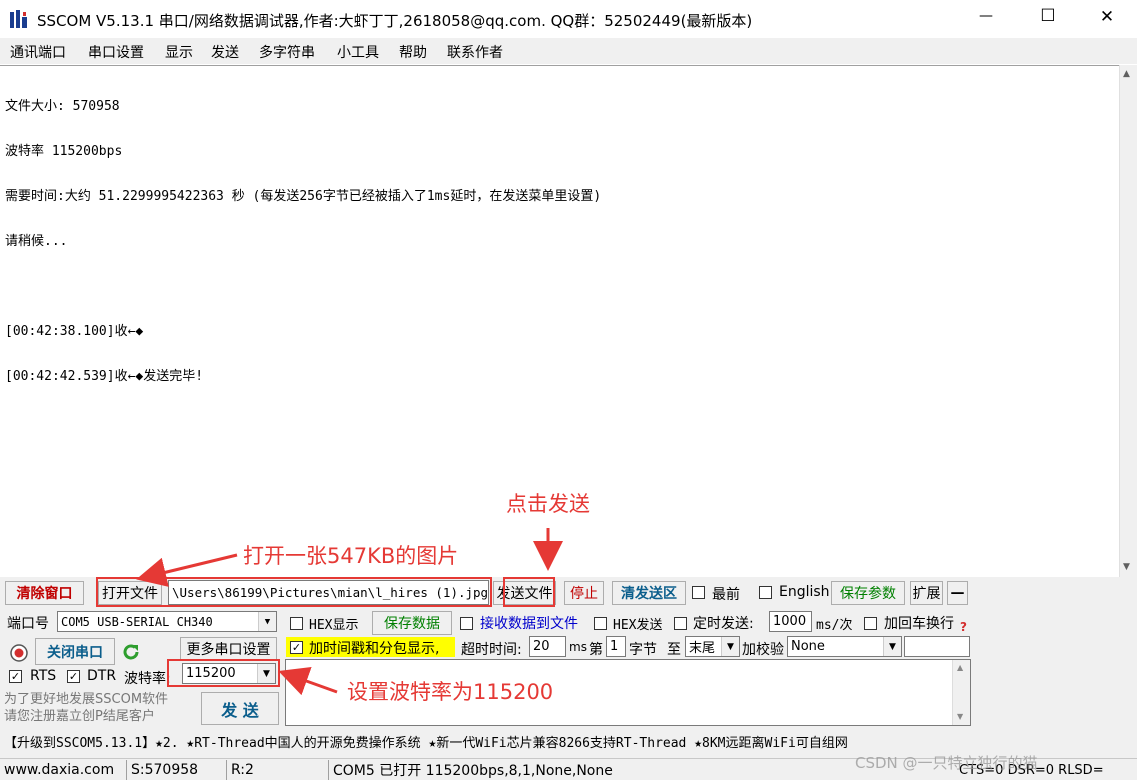 Image resolution: width=1137 pixels, height=780 pixels. Describe the element at coordinates (349, 612) in the screenshot. I see `annotation-arrows` at that location.